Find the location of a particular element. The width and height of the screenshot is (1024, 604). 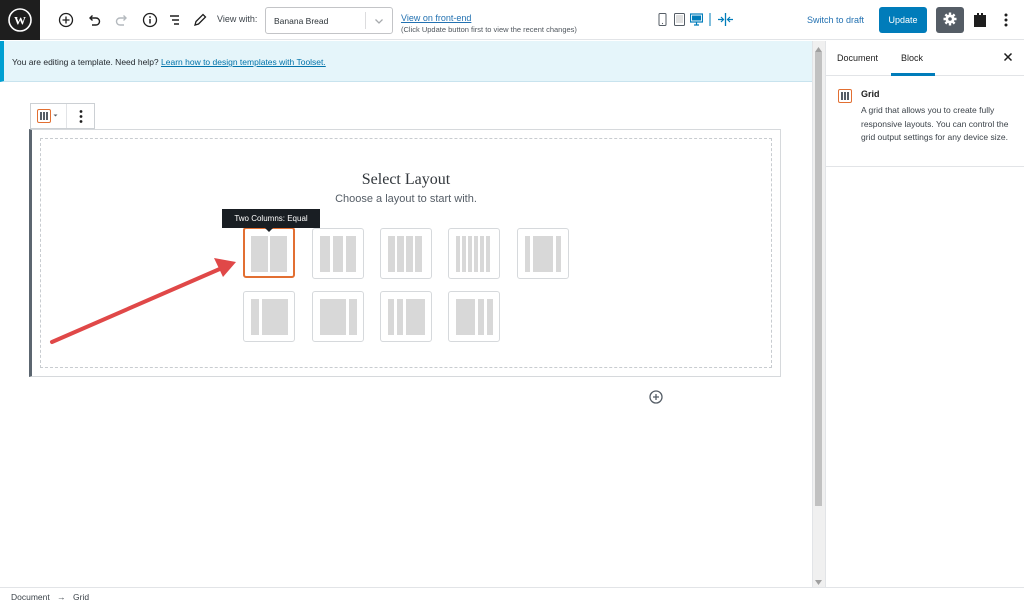

update-button: Update is located at coordinates (903, 20).